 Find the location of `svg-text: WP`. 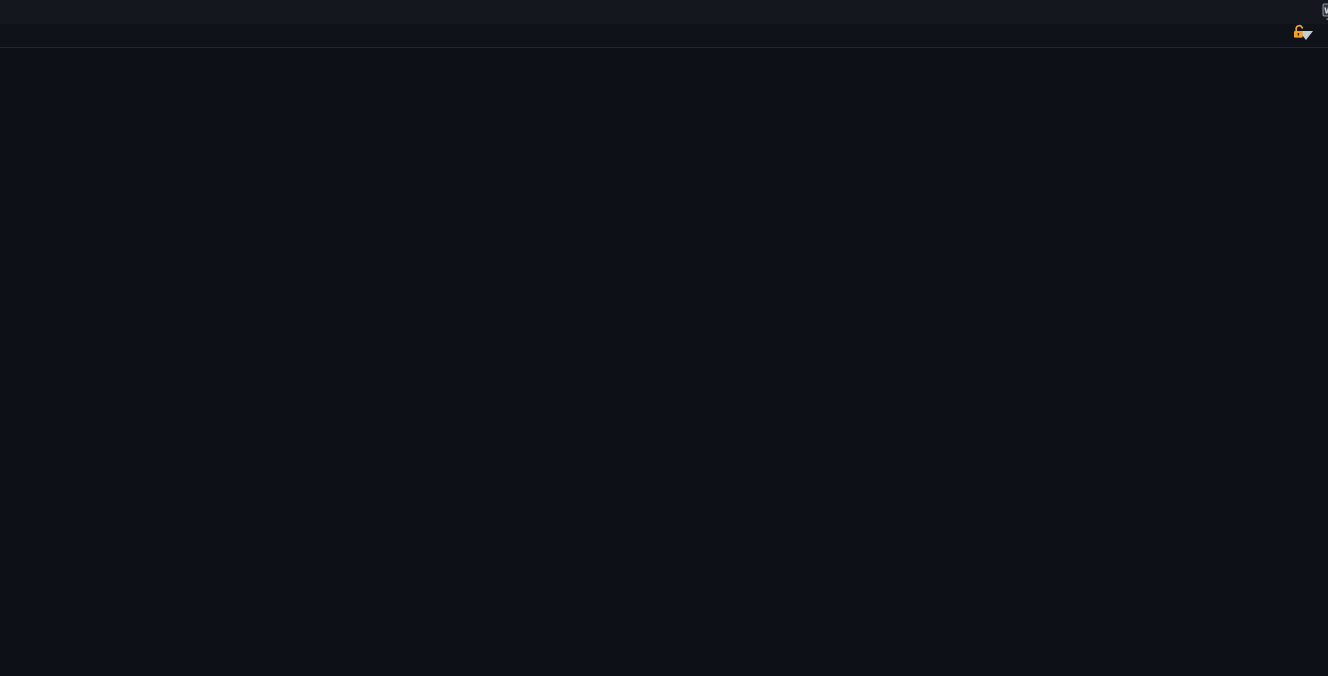

svg-text: WP is located at coordinates (1326, 11).